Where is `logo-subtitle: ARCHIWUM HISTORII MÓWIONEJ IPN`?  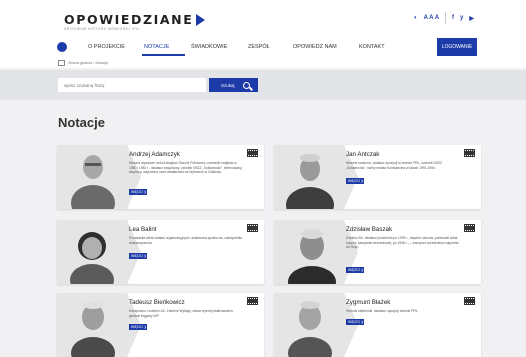 logo-subtitle: ARCHIWUM HISTORII MÓWIONEJ IPN is located at coordinates (102, 29).